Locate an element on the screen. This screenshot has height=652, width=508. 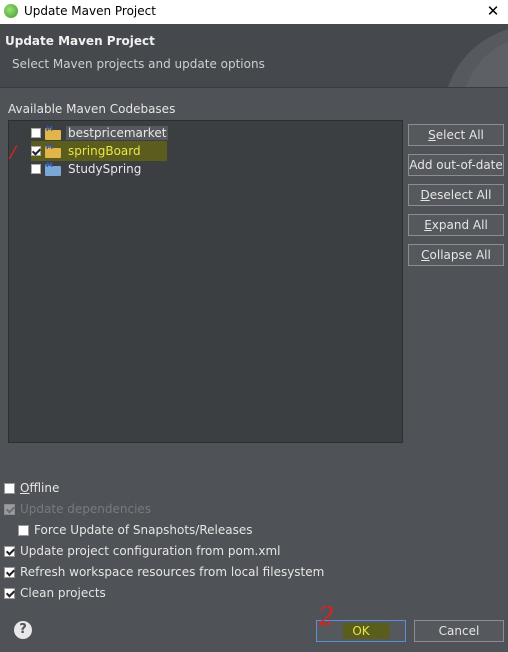
codebases-label: Available Maven Codebases is located at coordinates (92, 109).